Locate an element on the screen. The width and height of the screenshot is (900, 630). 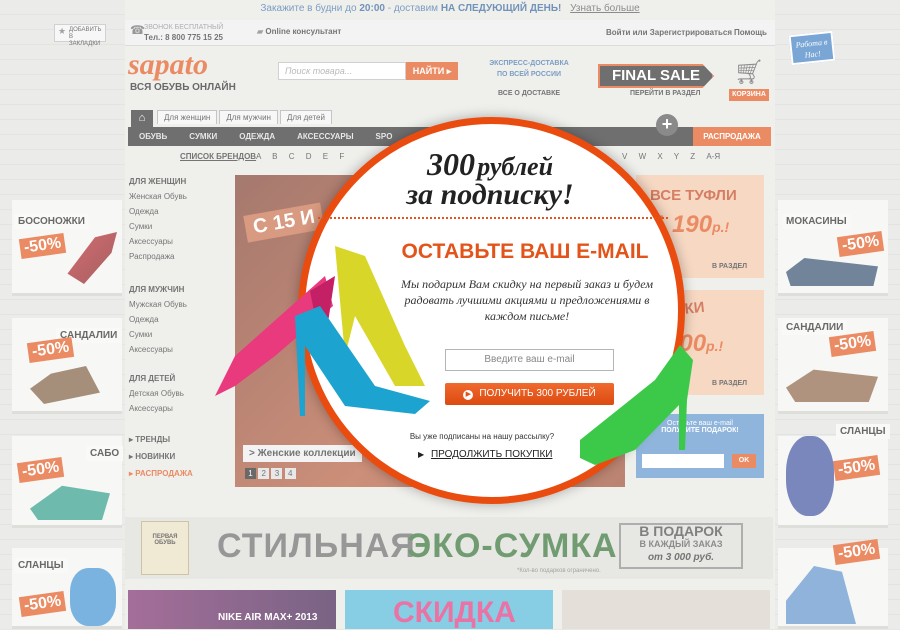
green-shoe-illustration is located at coordinates (636, 405).